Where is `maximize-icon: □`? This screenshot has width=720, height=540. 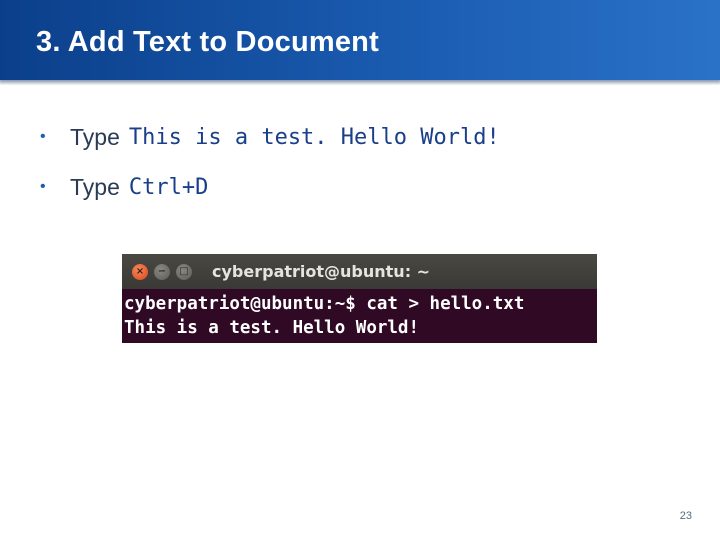
maximize-icon: □ is located at coordinates (184, 271).